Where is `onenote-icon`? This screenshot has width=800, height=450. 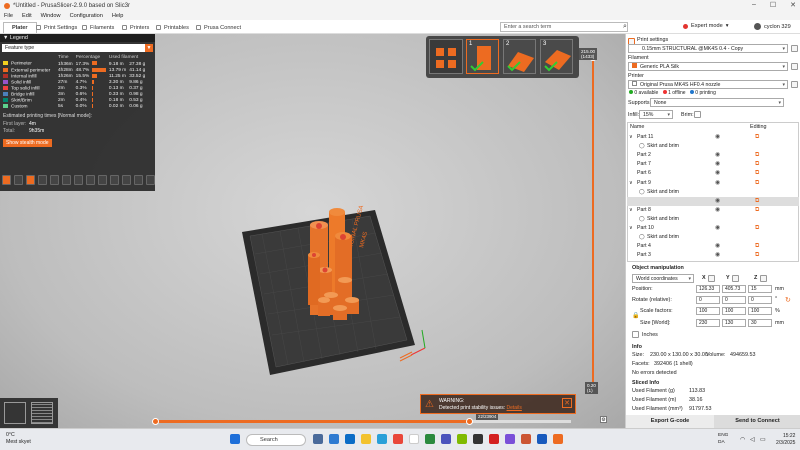
onenote-icon is located at coordinates (510, 439).